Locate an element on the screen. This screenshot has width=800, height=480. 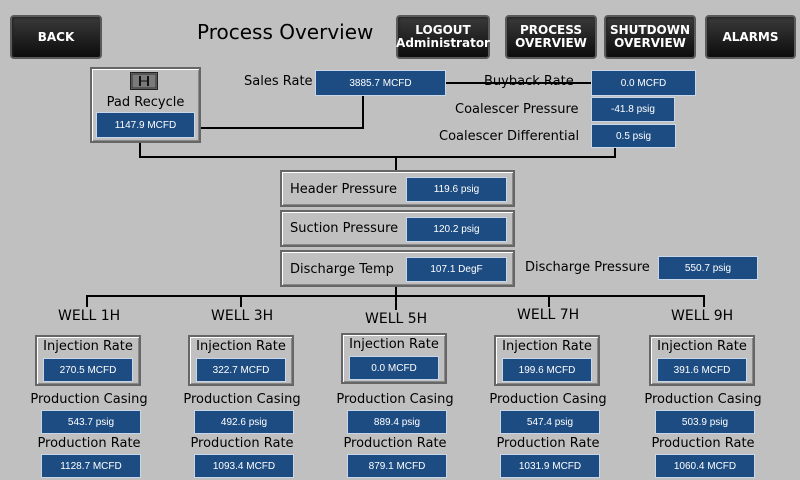
well-3h-injection-panel: Injection Rate 322.7 MCFD is located at coordinates (241, 360).